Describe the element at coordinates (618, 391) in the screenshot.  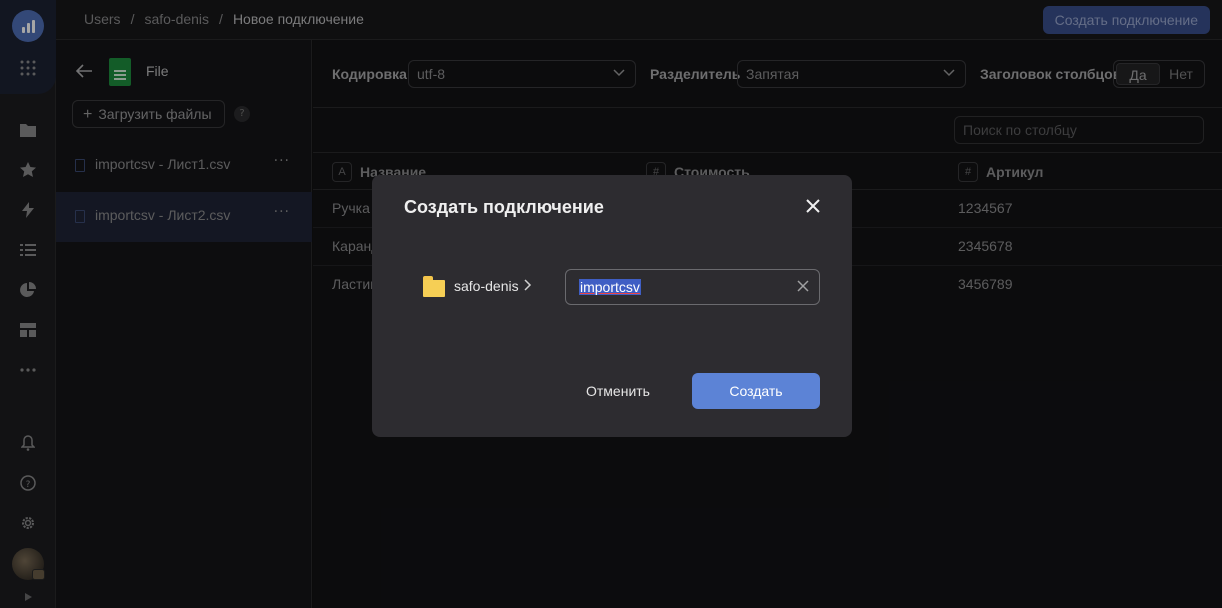
I see `cancel-button: Отменить` at that location.